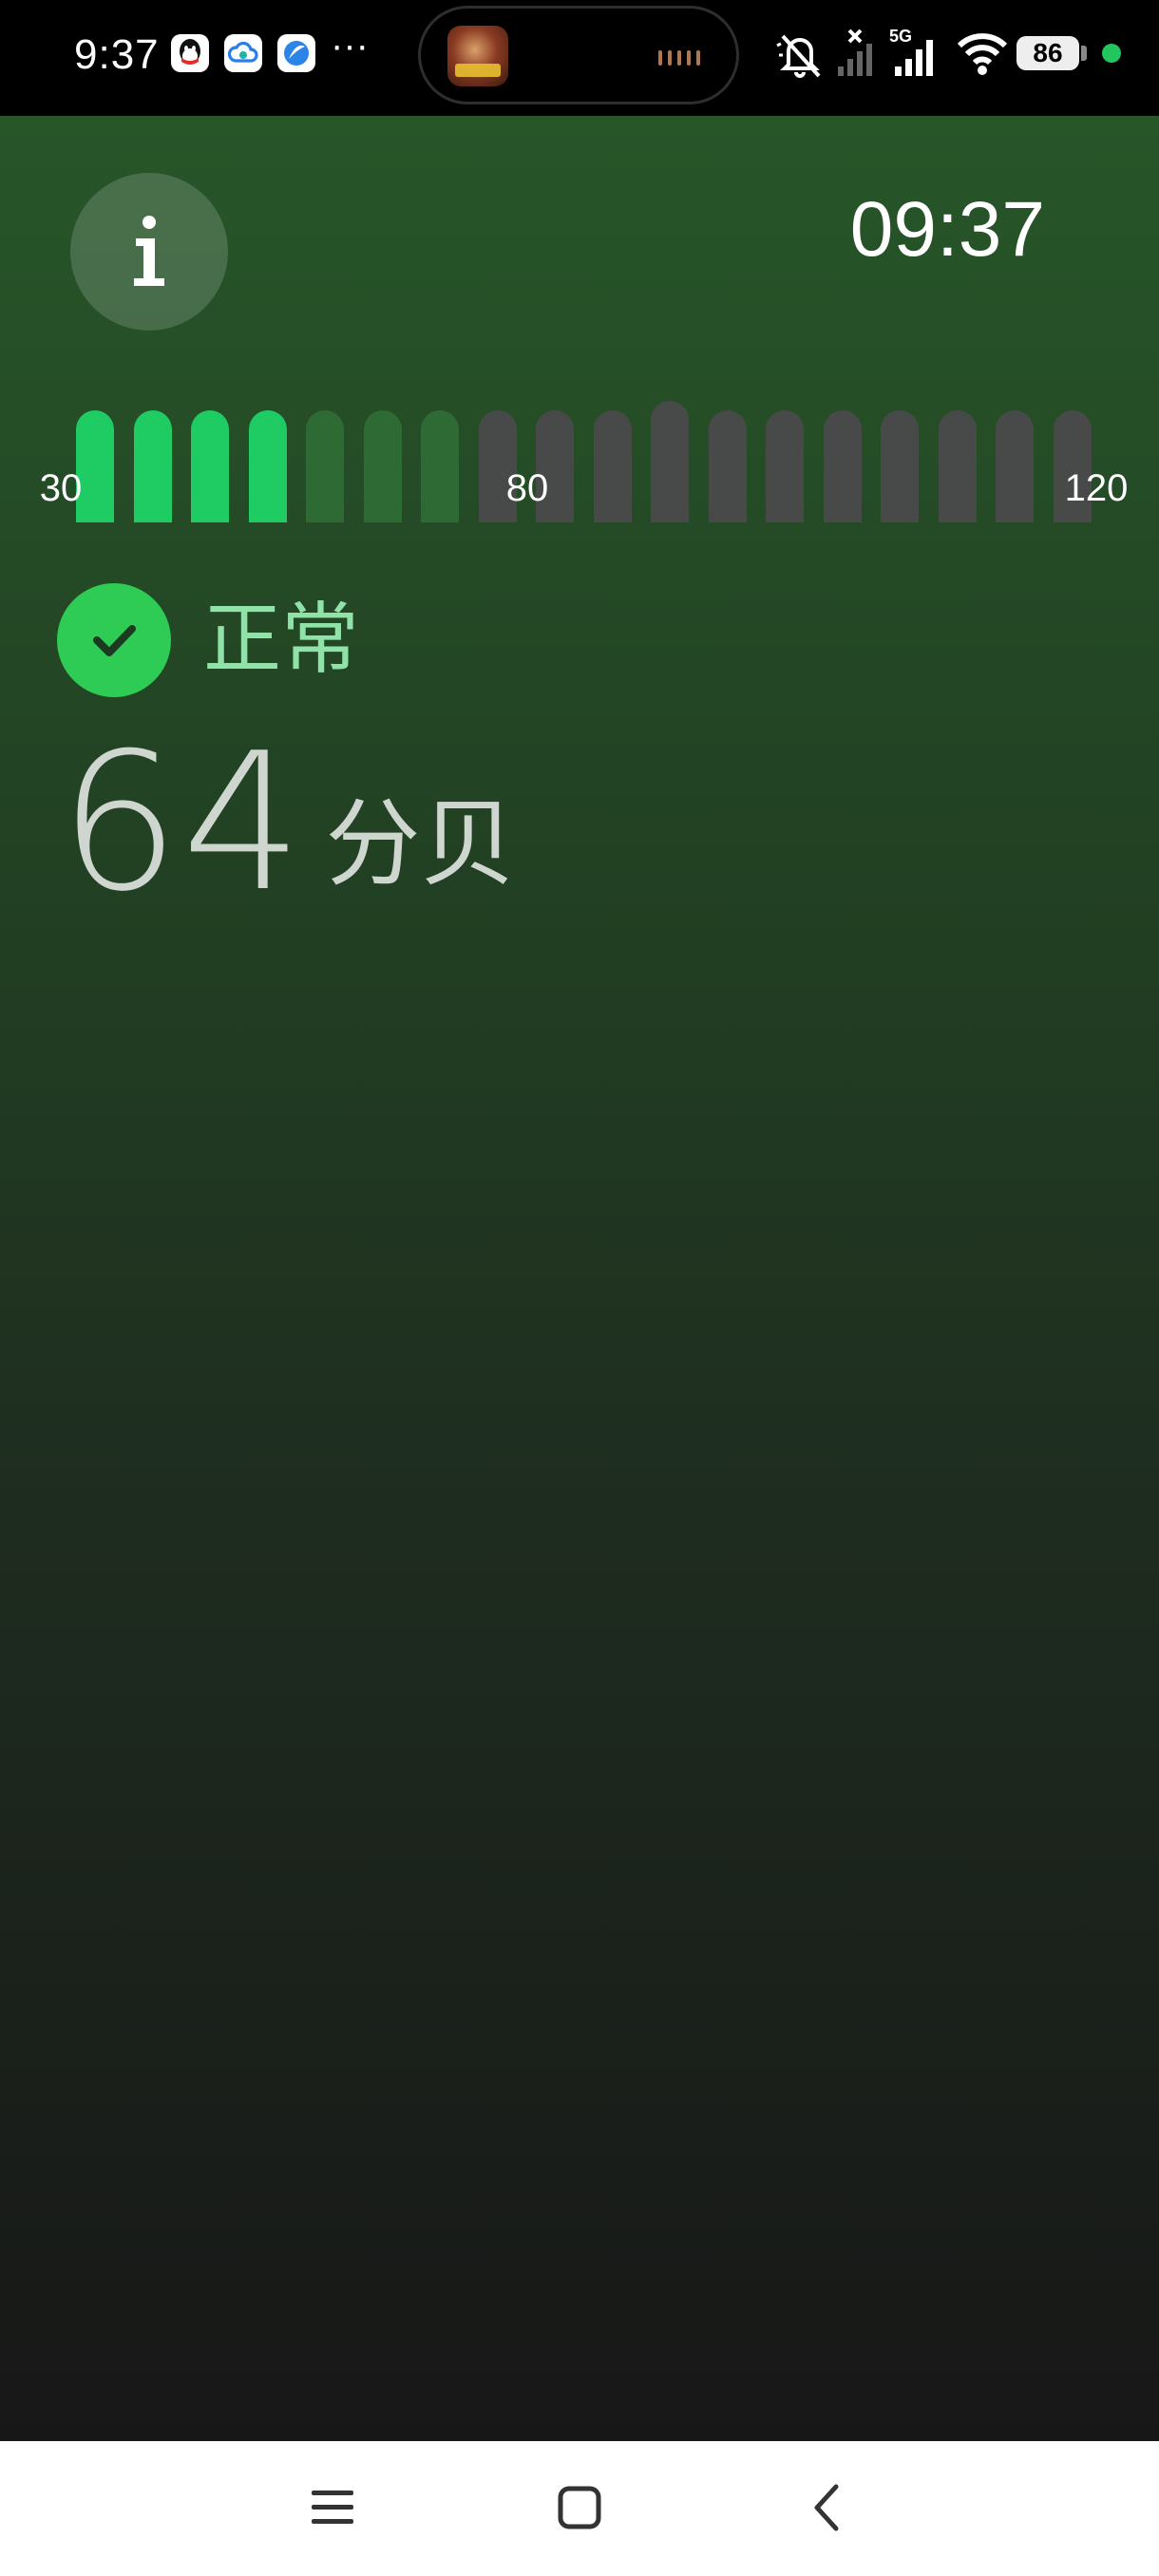 Image resolution: width=1159 pixels, height=2576 pixels. What do you see at coordinates (855, 52) in the screenshot?
I see `signal-off-icon` at bounding box center [855, 52].